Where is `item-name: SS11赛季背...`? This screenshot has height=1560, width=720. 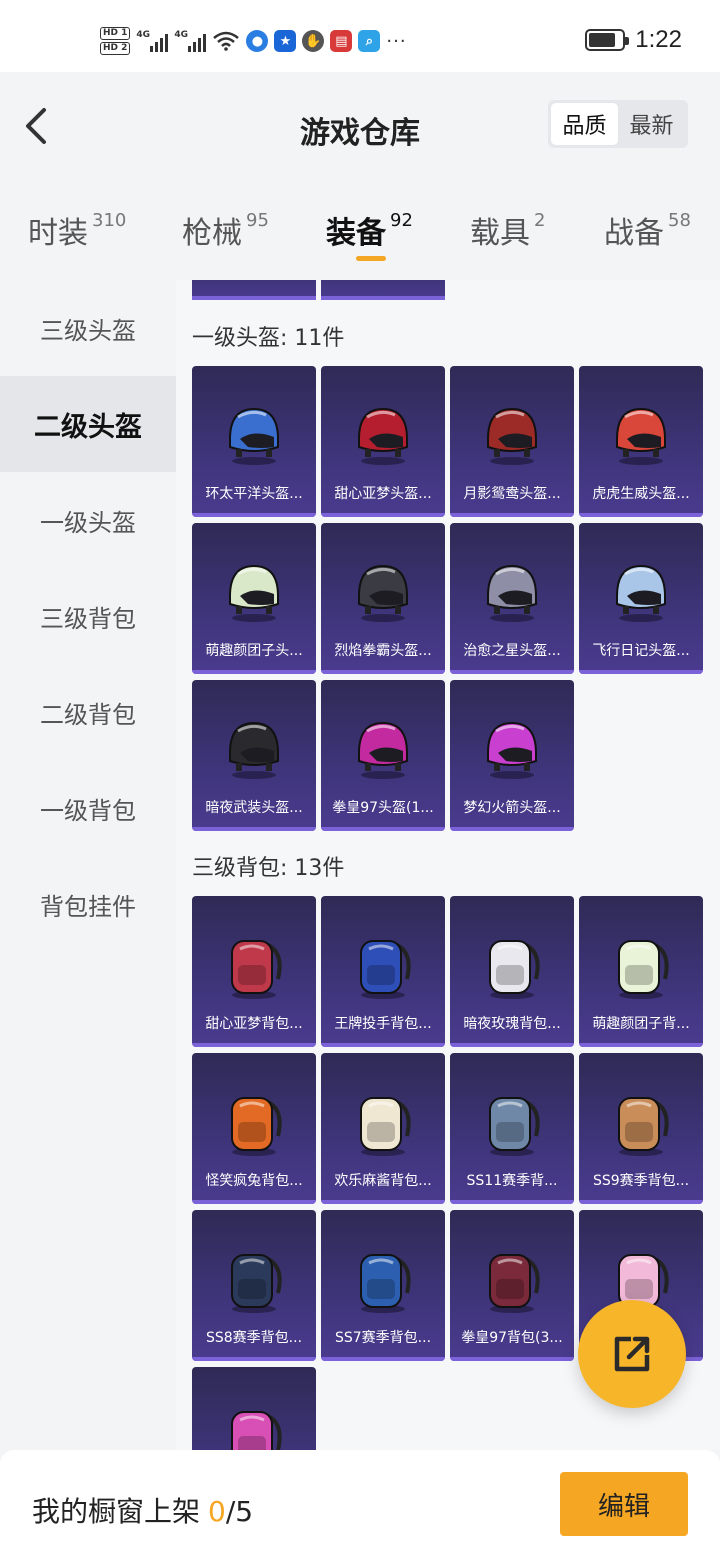
item-name: SS11赛季背... is located at coordinates (512, 1181).